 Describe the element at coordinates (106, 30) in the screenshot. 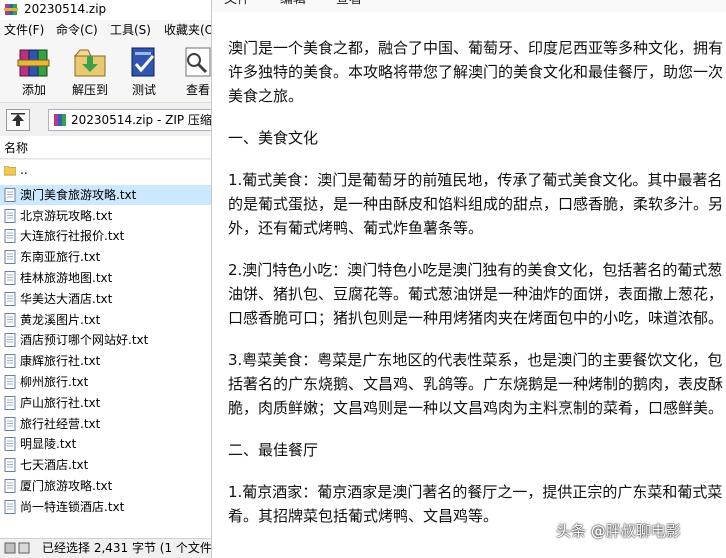

I see `archive-menu-bar: 文件(F) 命令(C) 工具(S) 收藏夹(O)` at that location.